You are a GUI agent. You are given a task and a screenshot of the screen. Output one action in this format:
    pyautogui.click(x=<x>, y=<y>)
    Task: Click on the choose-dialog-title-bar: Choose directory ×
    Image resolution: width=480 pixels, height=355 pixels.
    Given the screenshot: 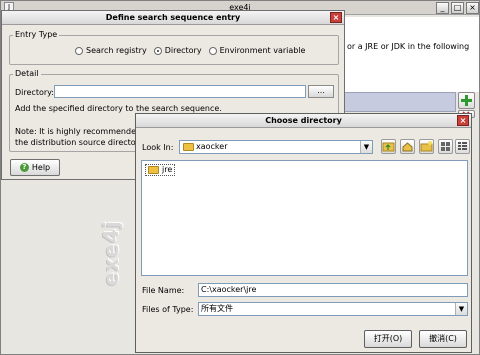 What is the action you would take?
    pyautogui.click(x=303, y=121)
    